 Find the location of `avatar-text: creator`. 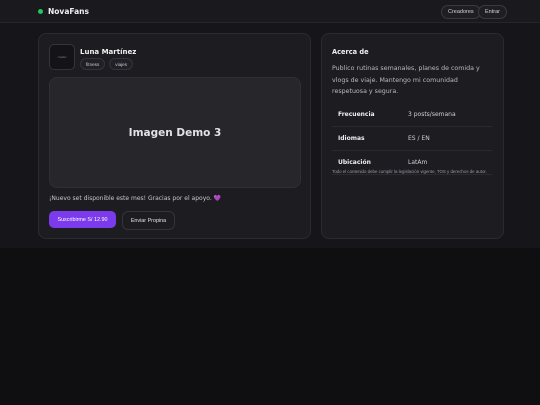

avatar-text: creator is located at coordinates (62, 57).